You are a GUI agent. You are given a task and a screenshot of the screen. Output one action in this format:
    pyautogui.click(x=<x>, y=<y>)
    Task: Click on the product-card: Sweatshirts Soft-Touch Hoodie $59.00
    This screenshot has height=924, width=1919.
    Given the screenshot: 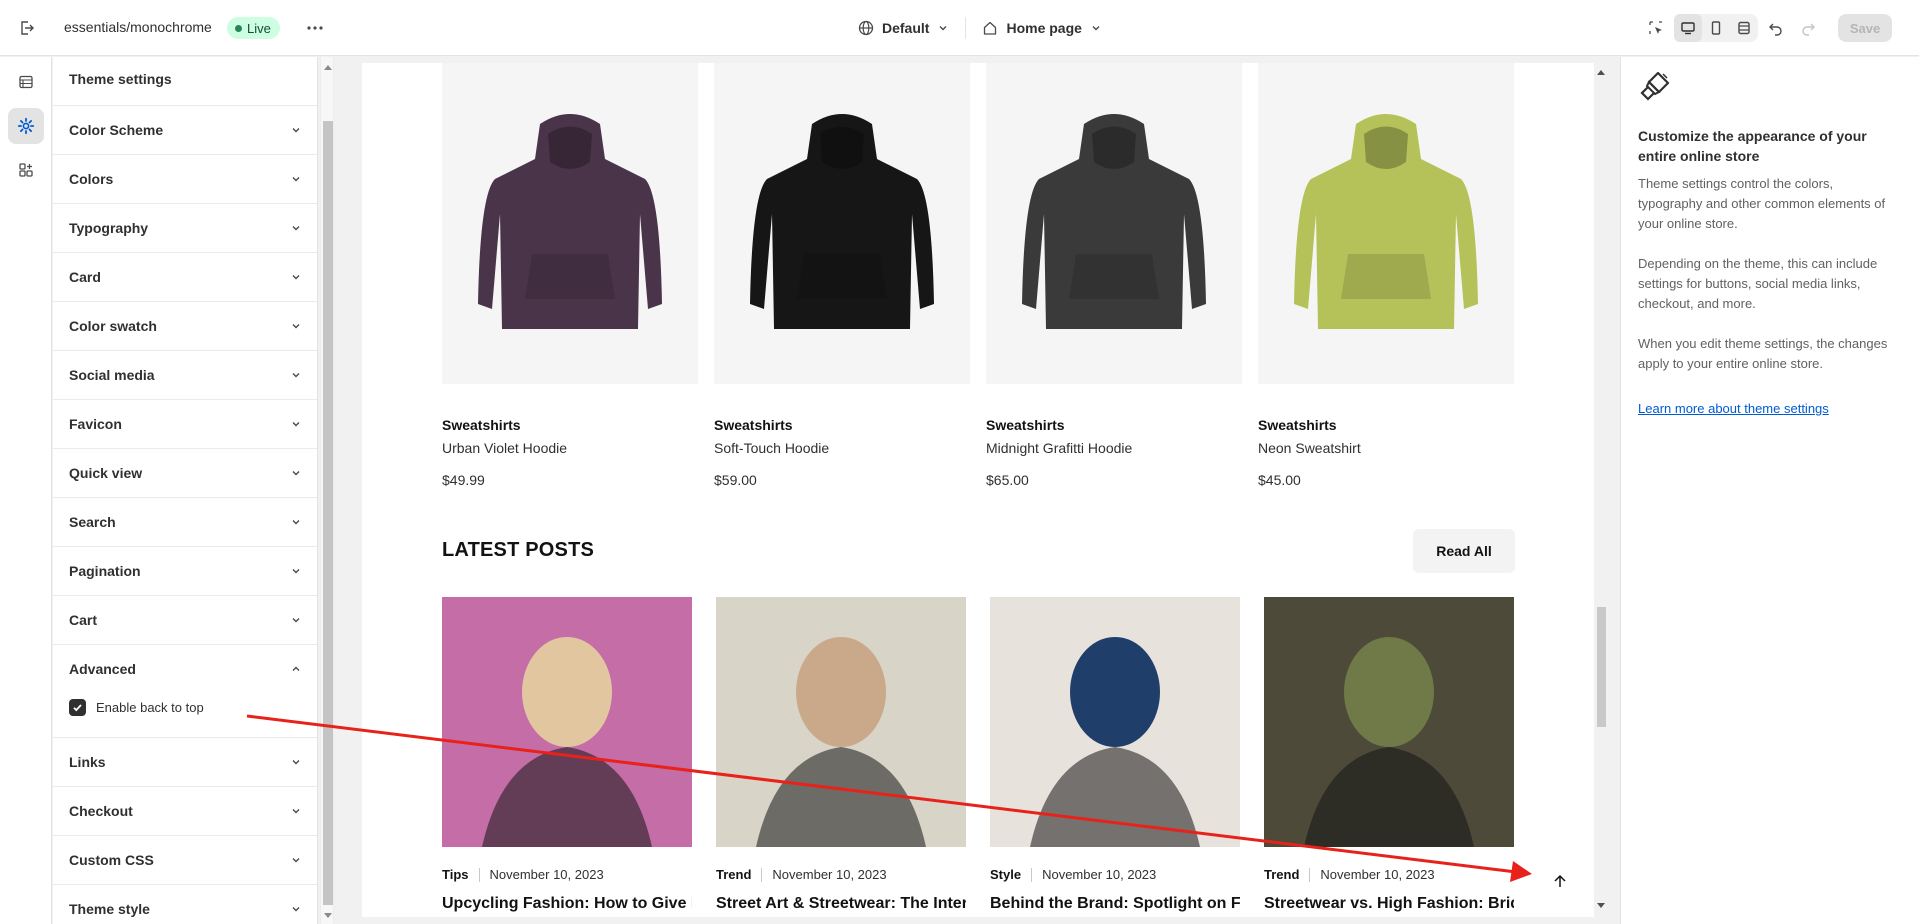 What is the action you would take?
    pyautogui.click(x=842, y=275)
    